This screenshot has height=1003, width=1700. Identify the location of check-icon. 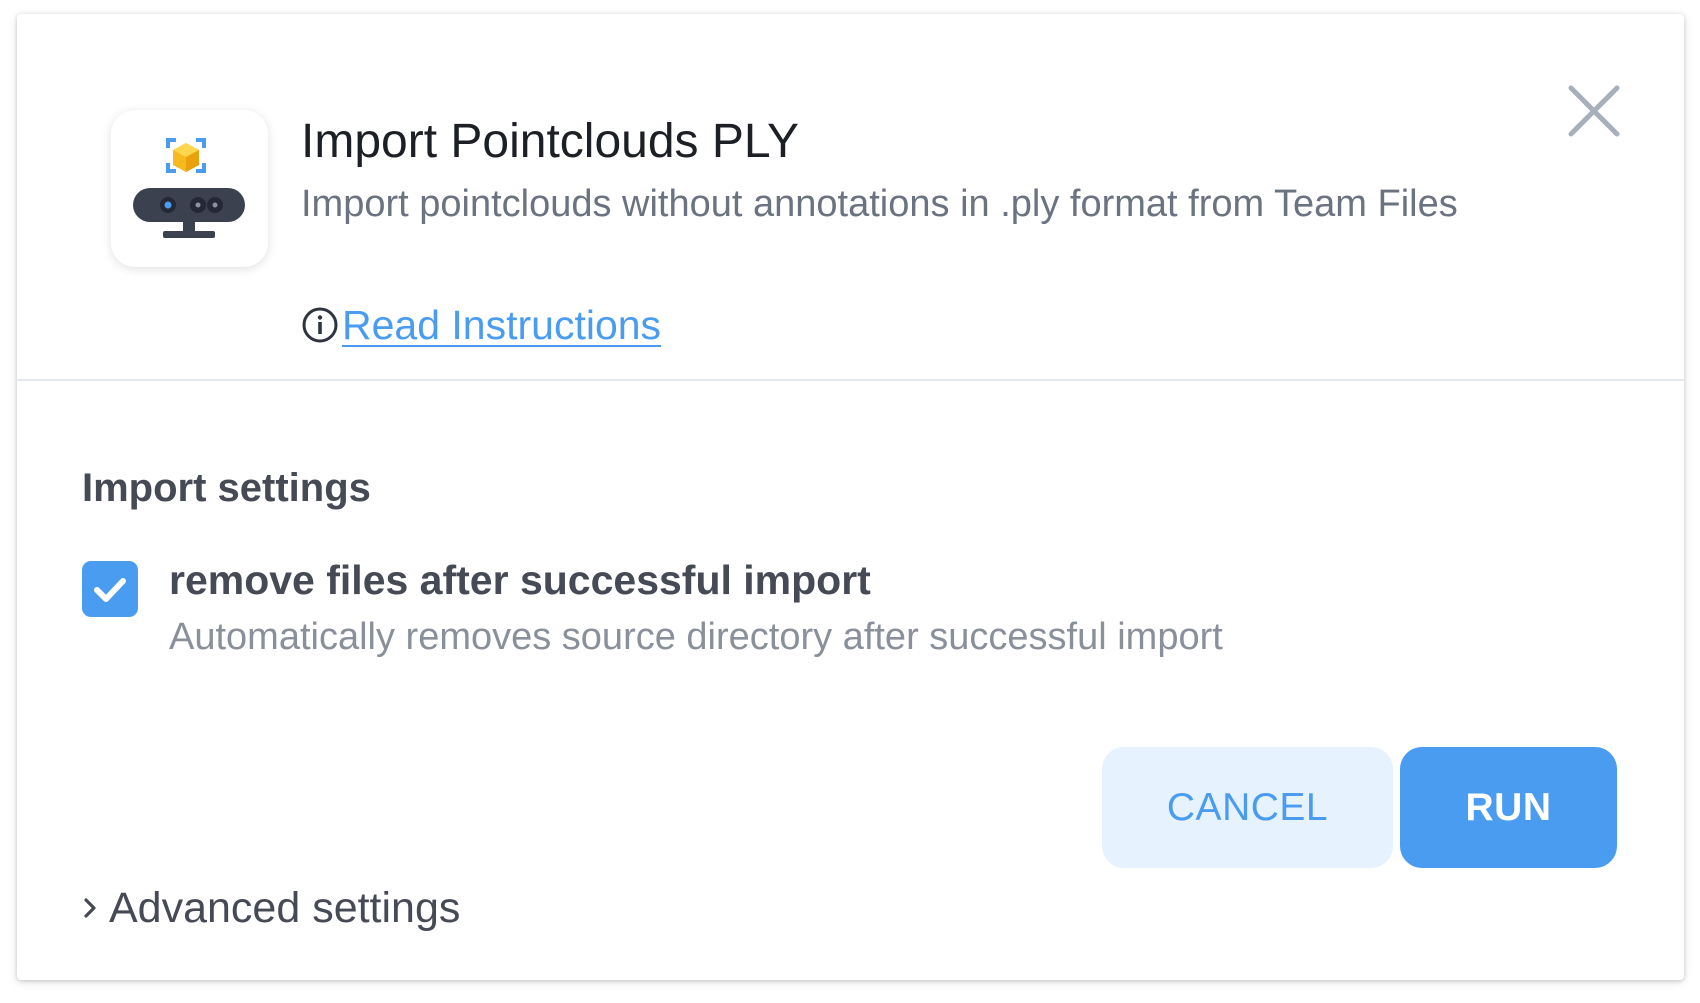
(110, 590).